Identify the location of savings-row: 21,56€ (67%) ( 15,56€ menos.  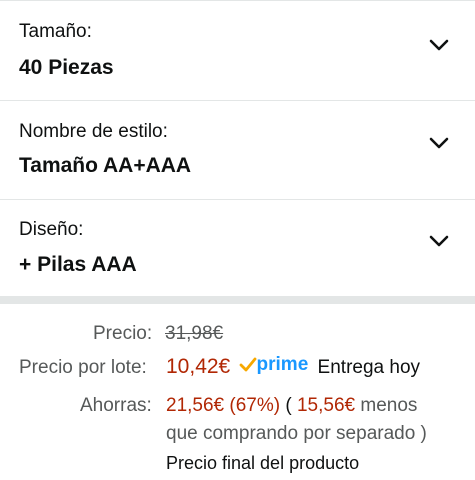
(291, 406).